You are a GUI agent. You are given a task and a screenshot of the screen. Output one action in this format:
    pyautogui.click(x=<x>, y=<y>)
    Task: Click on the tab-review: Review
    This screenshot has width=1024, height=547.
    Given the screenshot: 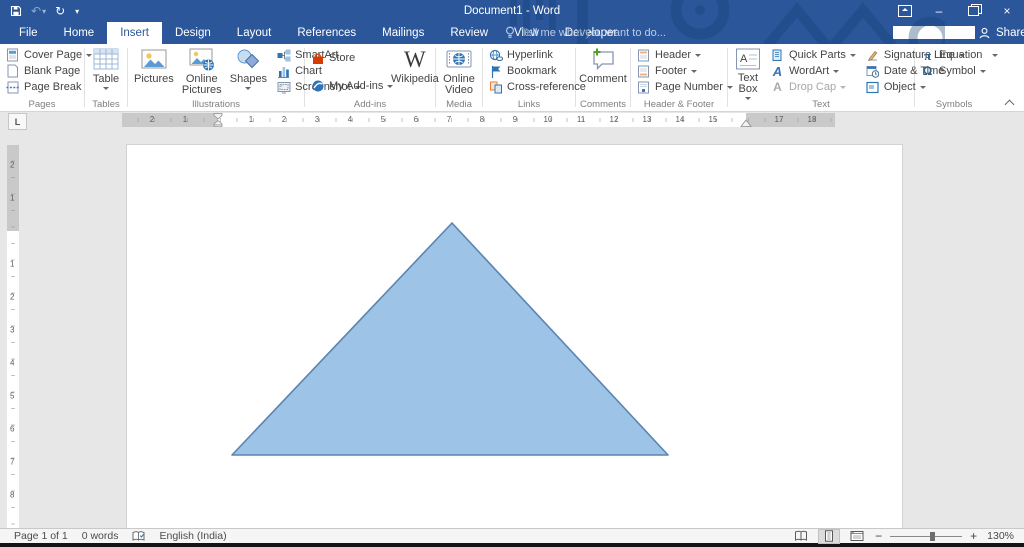 What is the action you would take?
    pyautogui.click(x=469, y=33)
    